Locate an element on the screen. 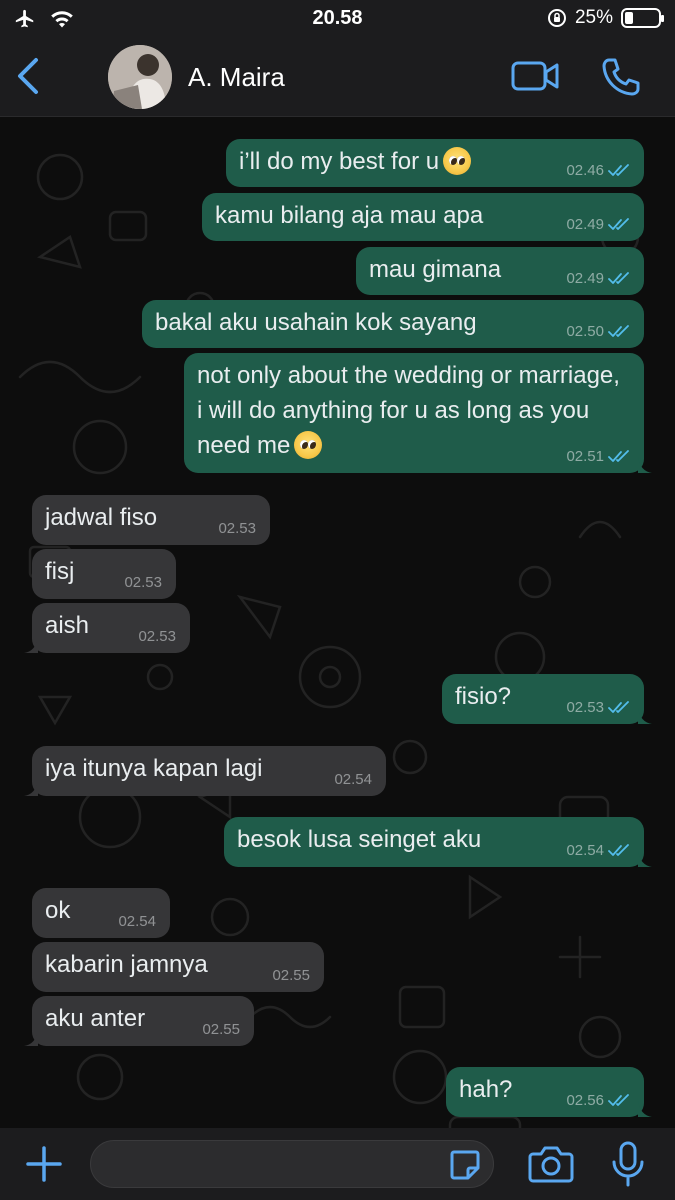  outgoing-message: kamu bilang aja mau apa 02.49 is located at coordinates (423, 217).